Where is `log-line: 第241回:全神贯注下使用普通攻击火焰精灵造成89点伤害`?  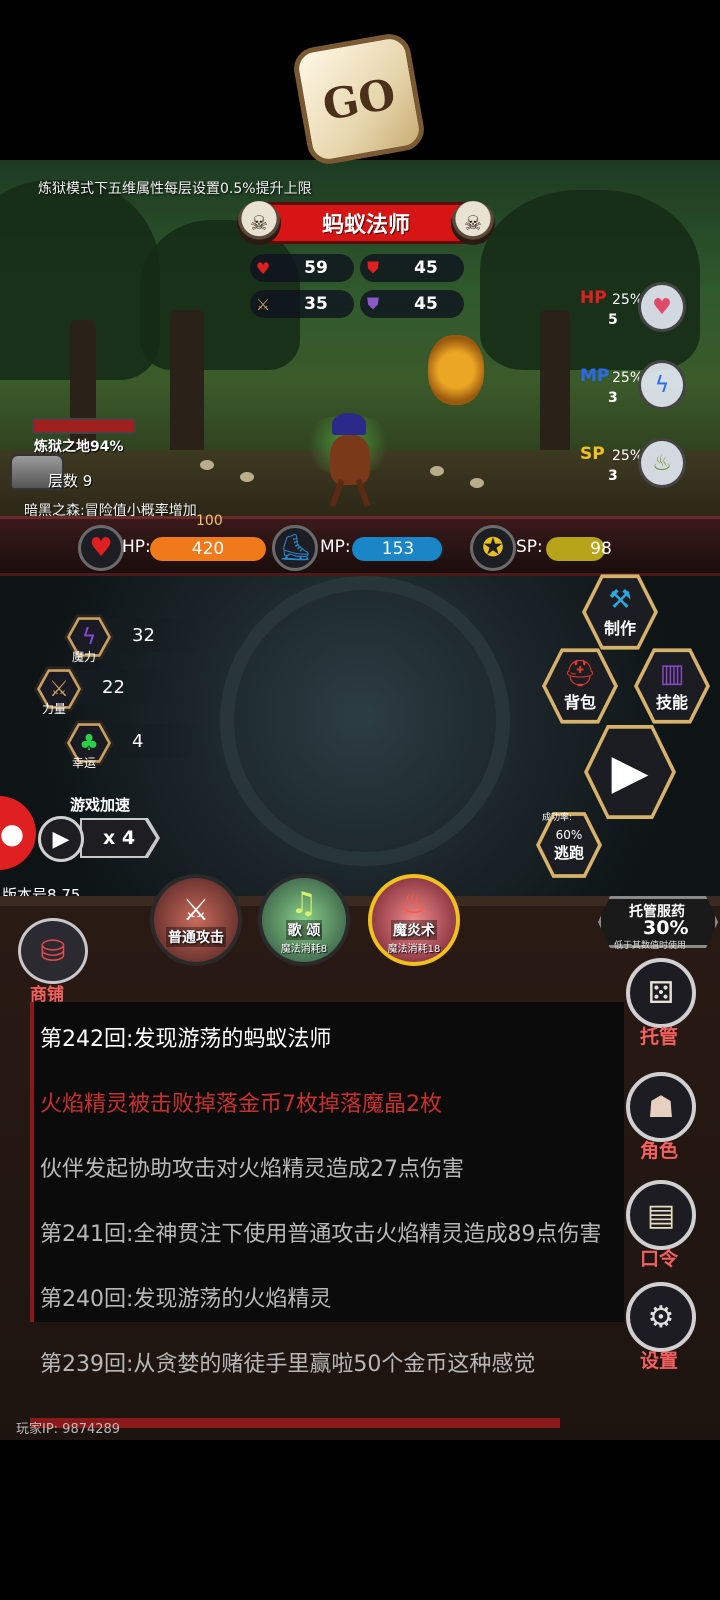 log-line: 第241回:全神贯注下使用普通攻击火焰精灵造成89点伤害 is located at coordinates (321, 1234).